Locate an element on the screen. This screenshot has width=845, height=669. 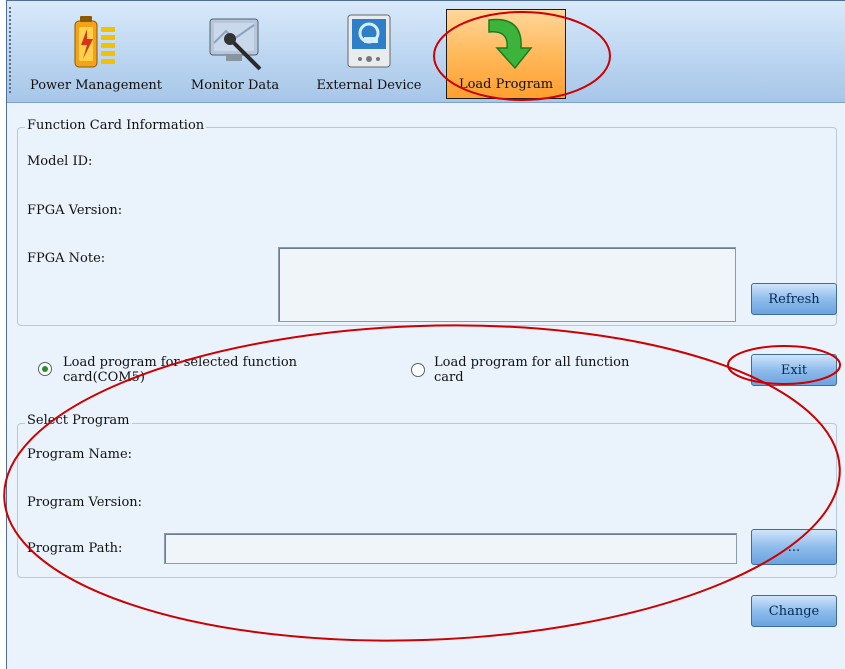
load-arrow-icon is located at coordinates (506, 45).